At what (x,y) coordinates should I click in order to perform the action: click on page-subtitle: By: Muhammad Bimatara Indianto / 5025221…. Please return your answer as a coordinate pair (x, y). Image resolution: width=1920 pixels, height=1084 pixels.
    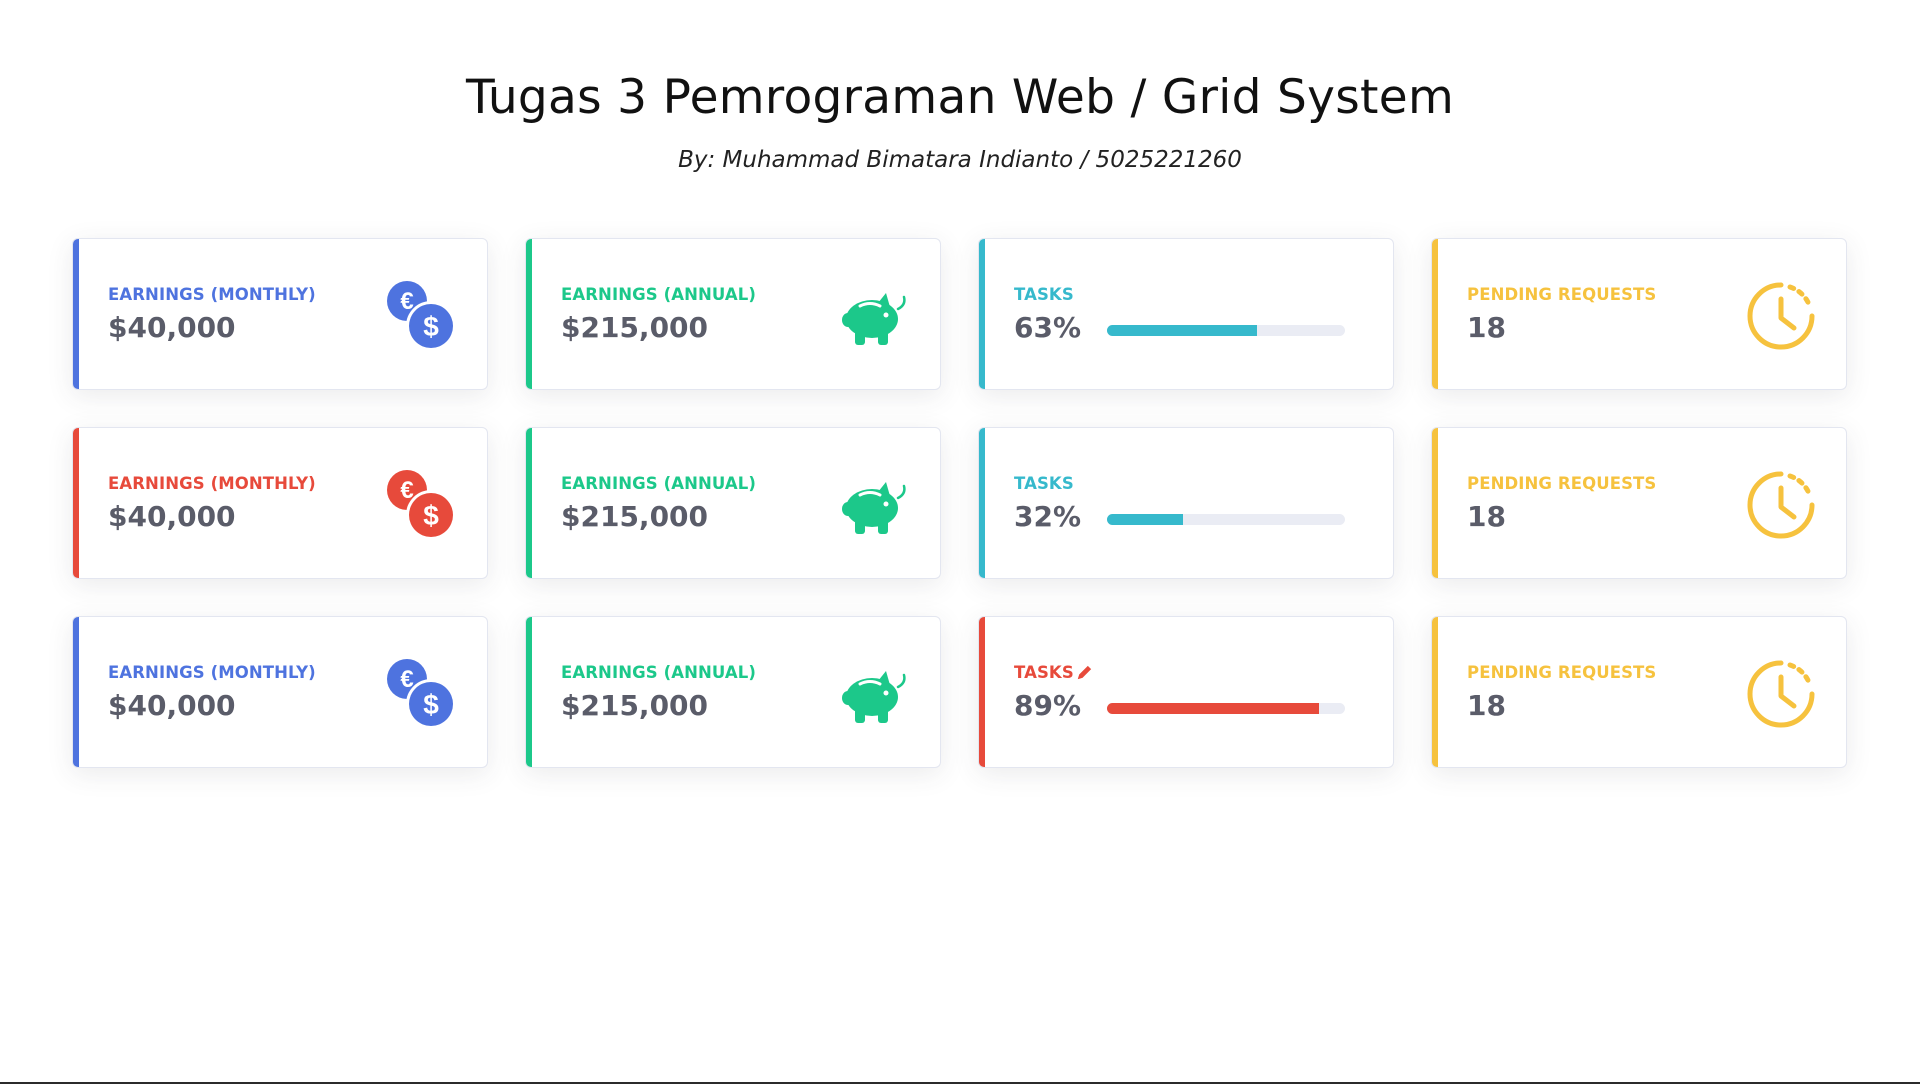
    Looking at the image, I should click on (960, 160).